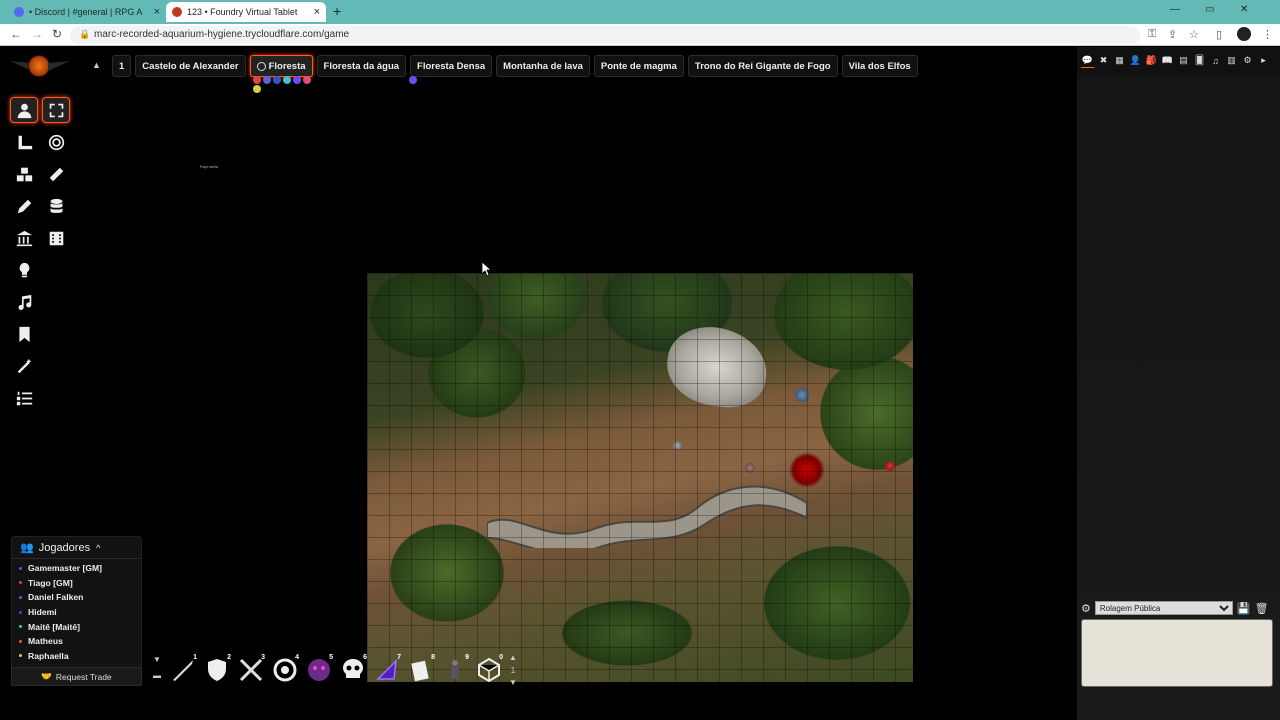 This screenshot has height=720, width=1280. Describe the element at coordinates (42, 612) in the screenshot. I see `player-name: Hidemi` at that location.